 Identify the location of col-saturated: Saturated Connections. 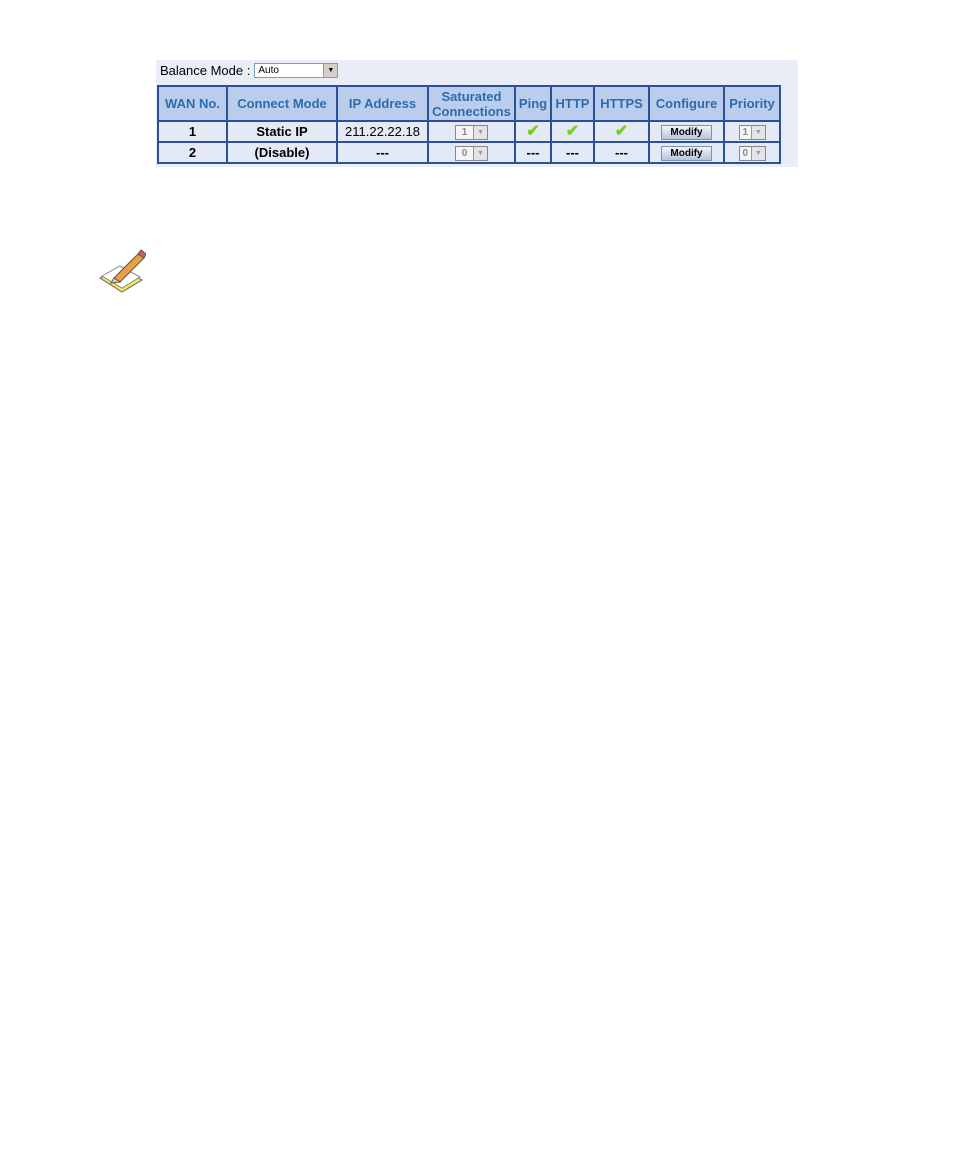
(471, 103).